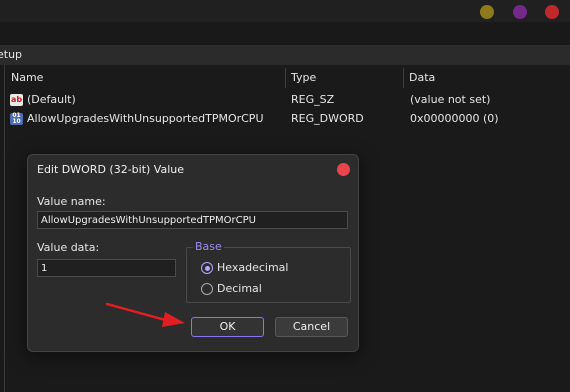  I want to click on radio-unchecked-icon, so click(207, 289).